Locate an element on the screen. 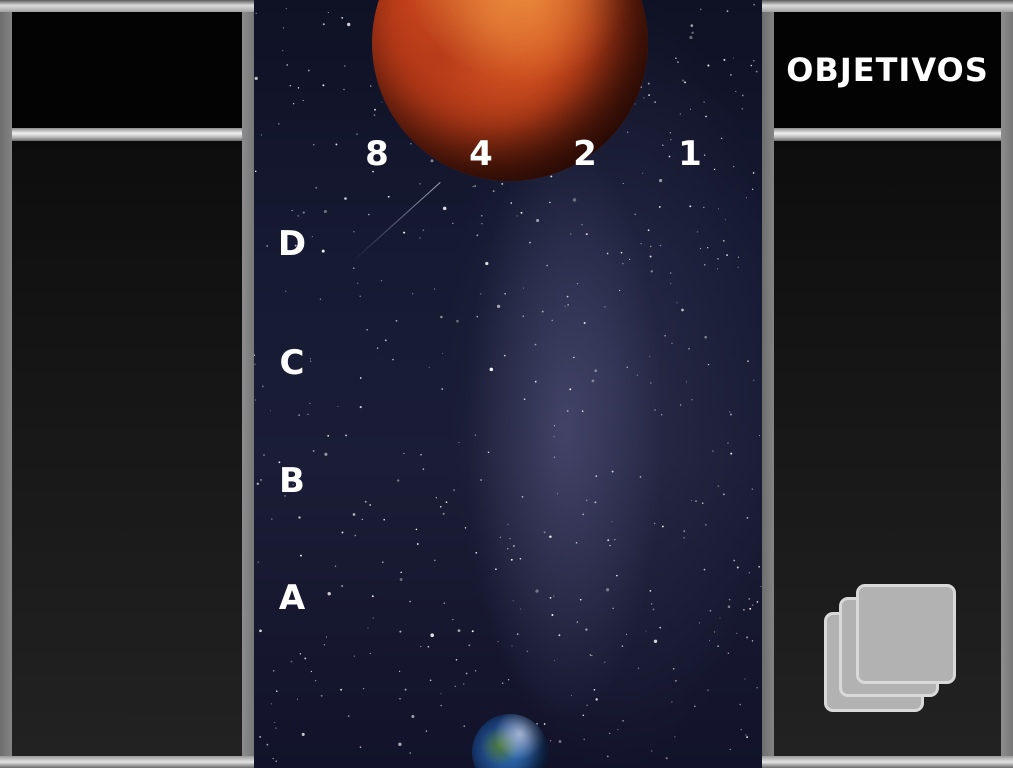 The image size is (1013, 768). card-stack-icon is located at coordinates (890, 648).